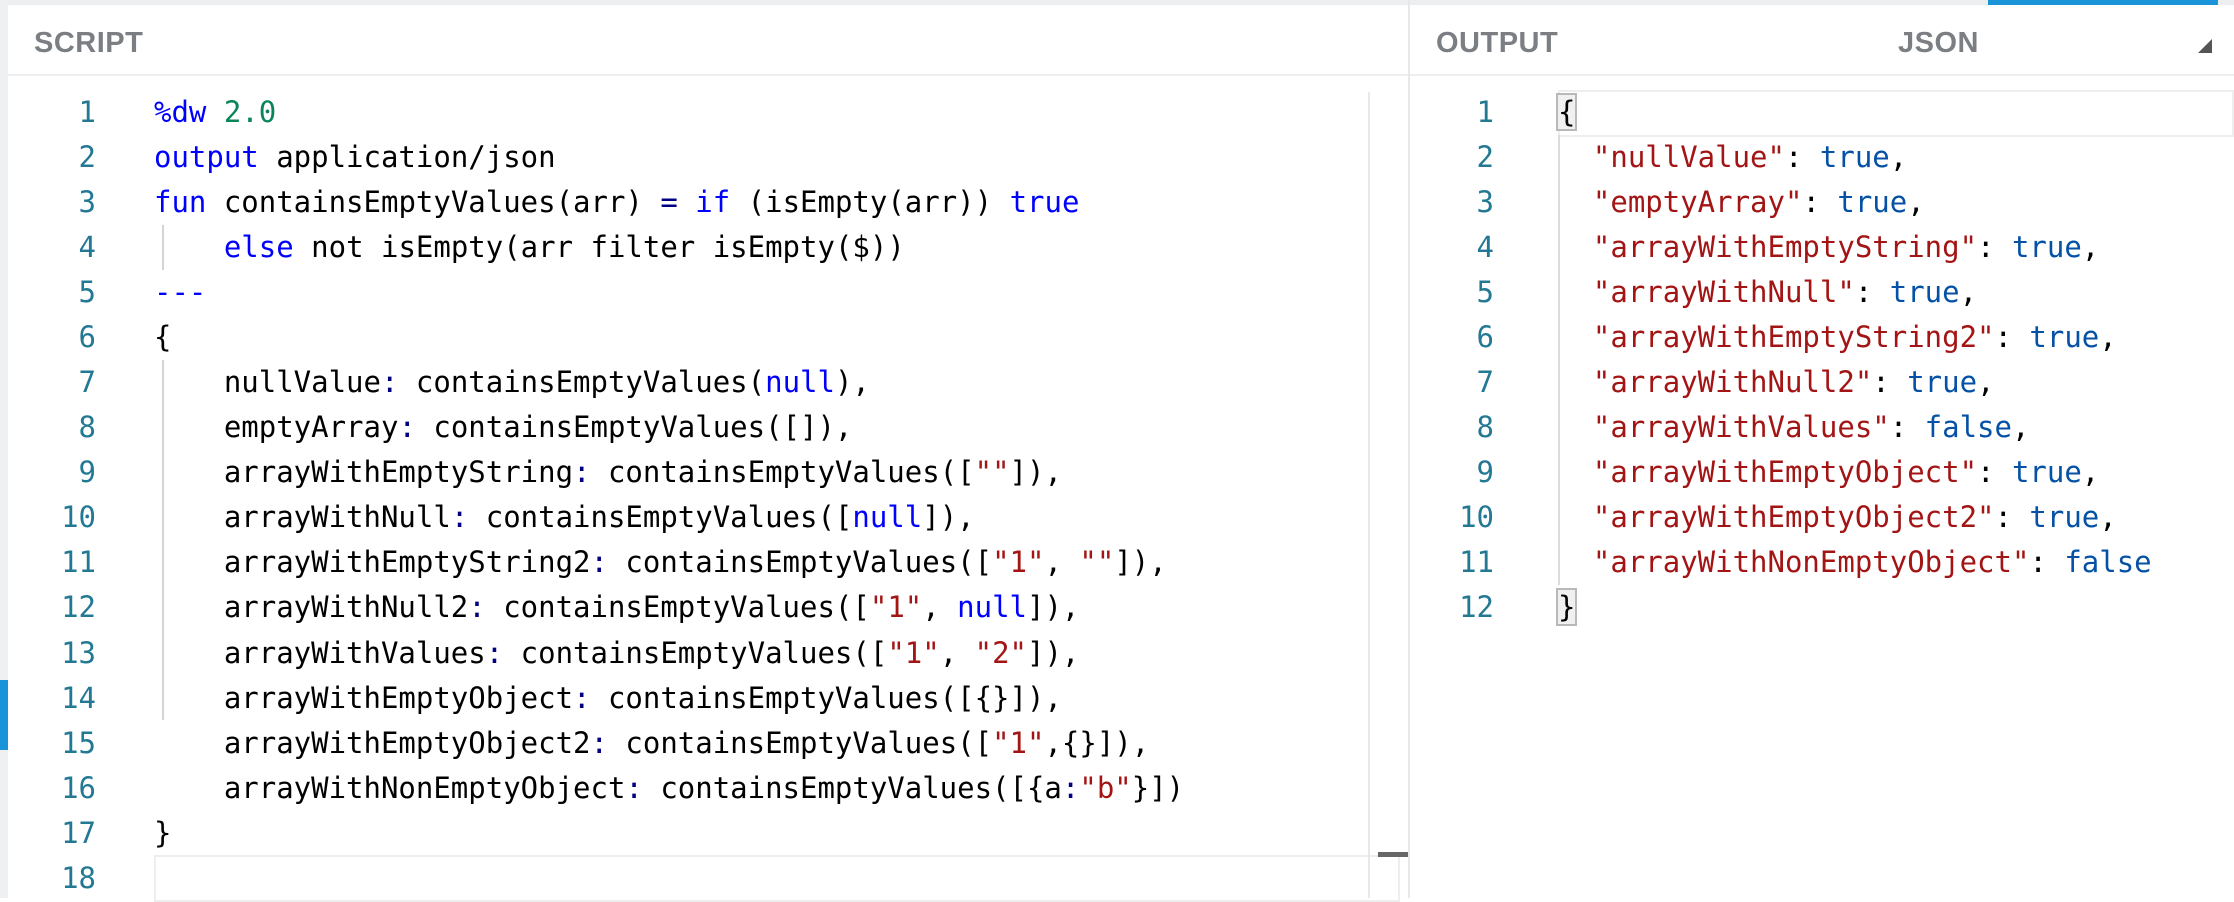 This screenshot has width=2234, height=902. What do you see at coordinates (311, 607) in the screenshot?
I see `code-token: arrayWithNull2` at bounding box center [311, 607].